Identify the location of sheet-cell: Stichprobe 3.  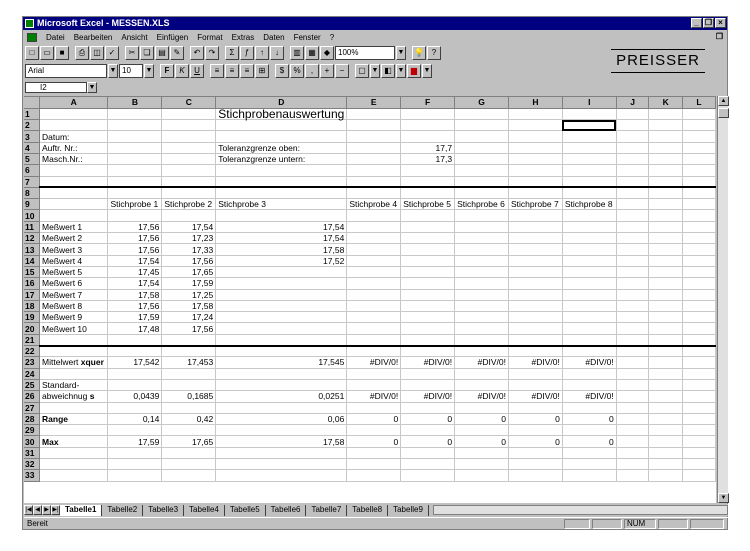
(281, 204).